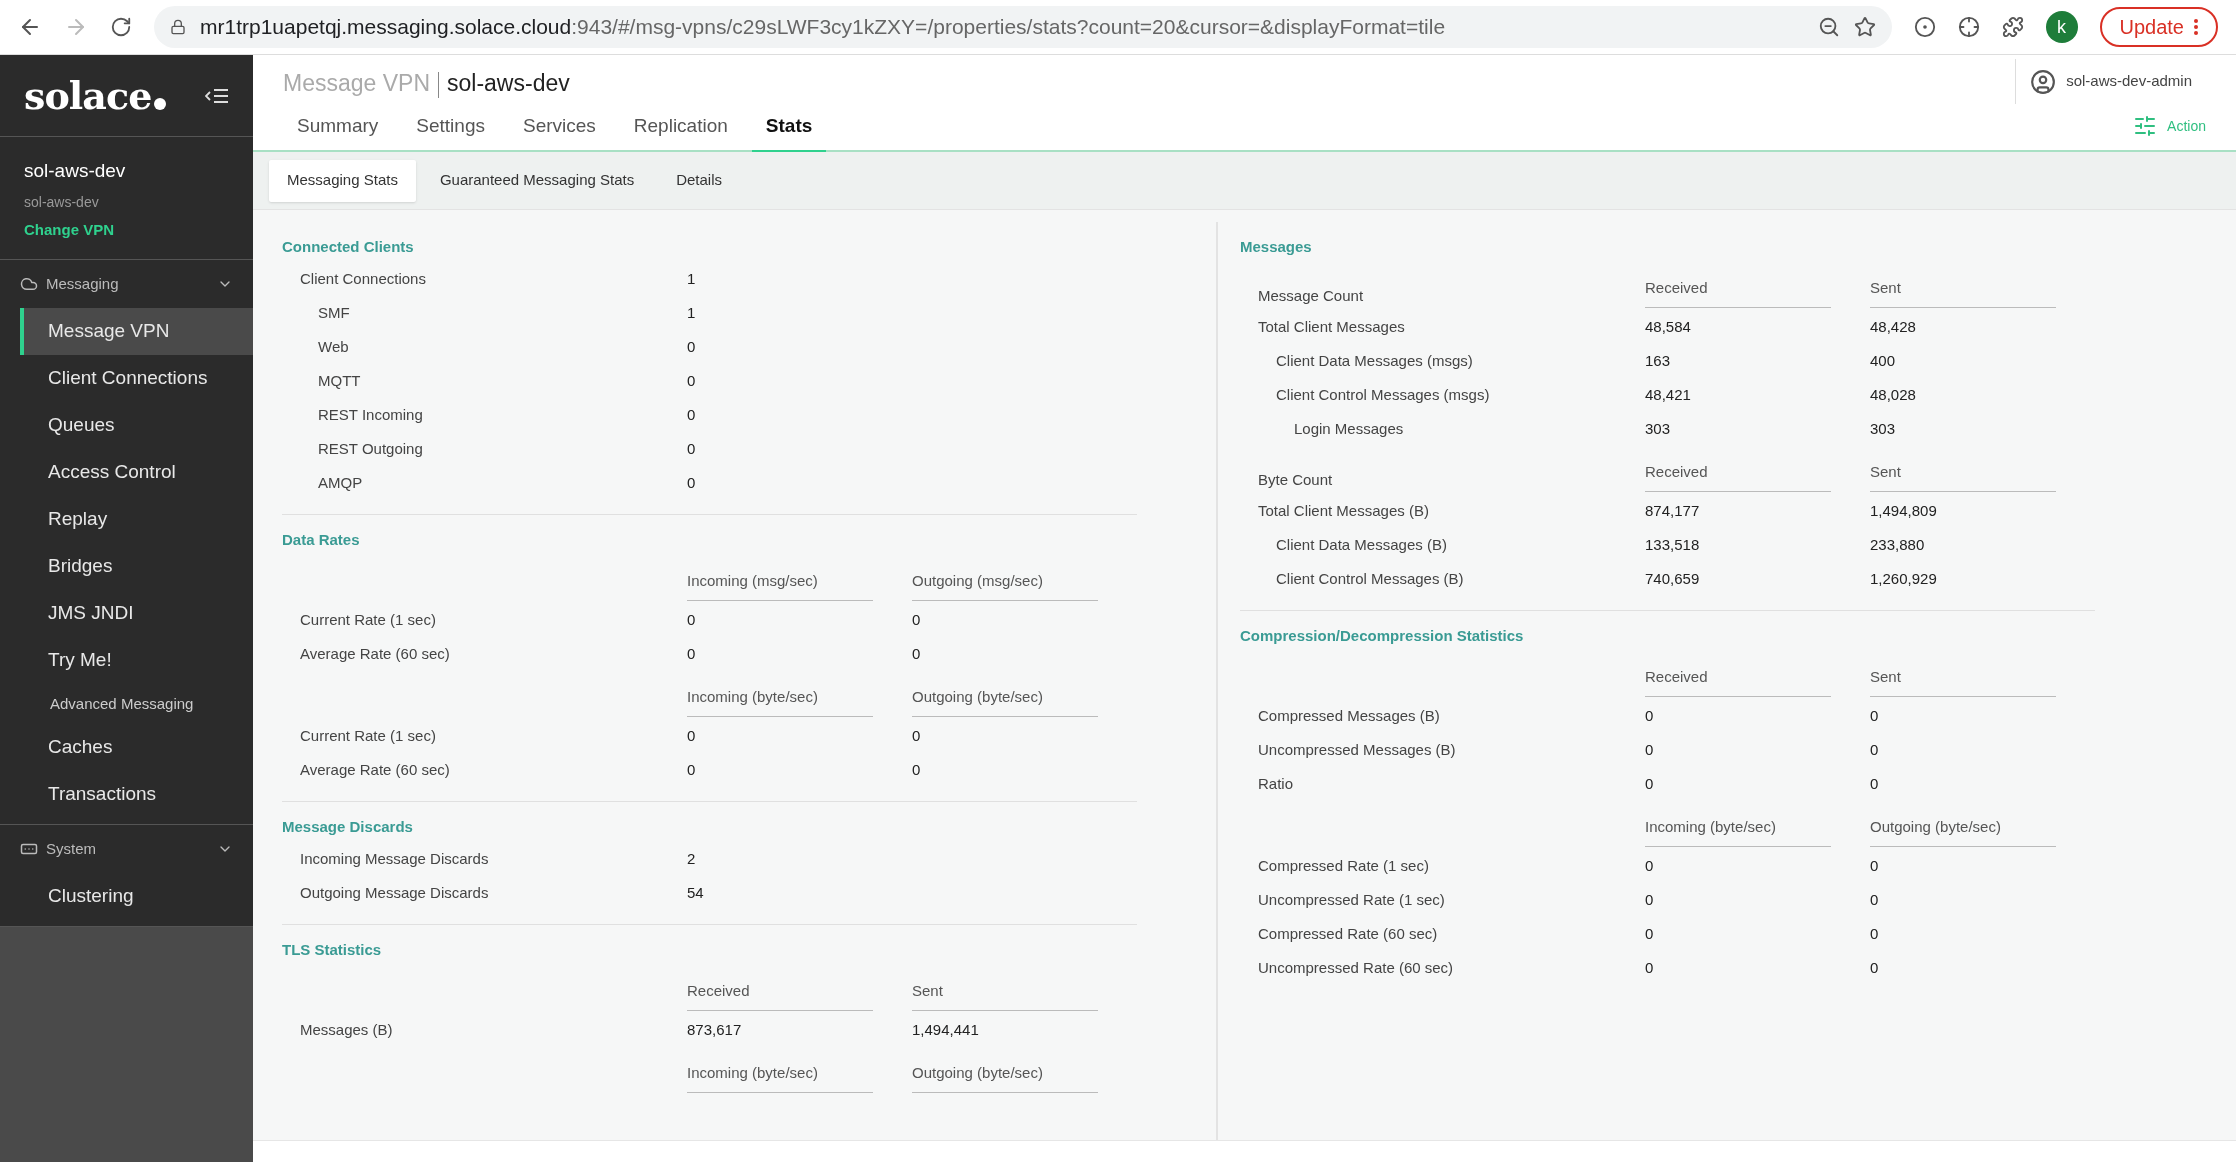 Image resolution: width=2236 pixels, height=1162 pixels. What do you see at coordinates (1903, 510) in the screenshot?
I see `stat-value: 1,494,809` at bounding box center [1903, 510].